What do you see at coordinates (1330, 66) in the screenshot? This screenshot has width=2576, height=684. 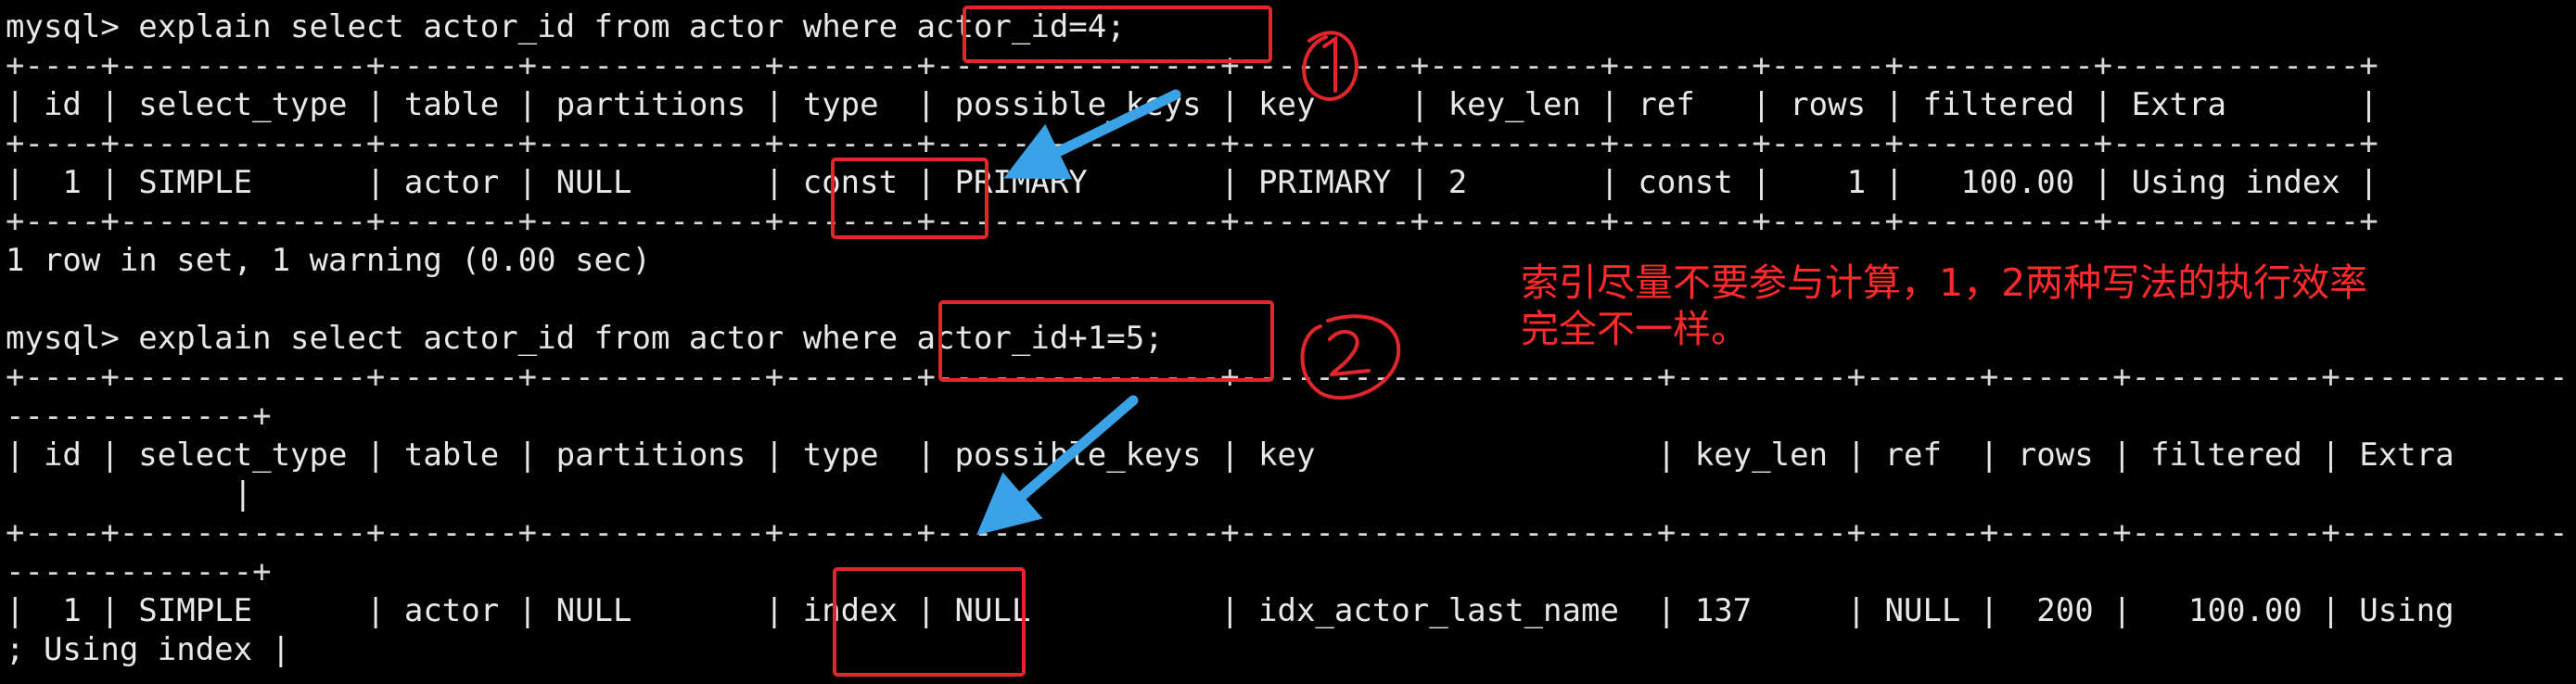 I see `marker-1-icon` at bounding box center [1330, 66].